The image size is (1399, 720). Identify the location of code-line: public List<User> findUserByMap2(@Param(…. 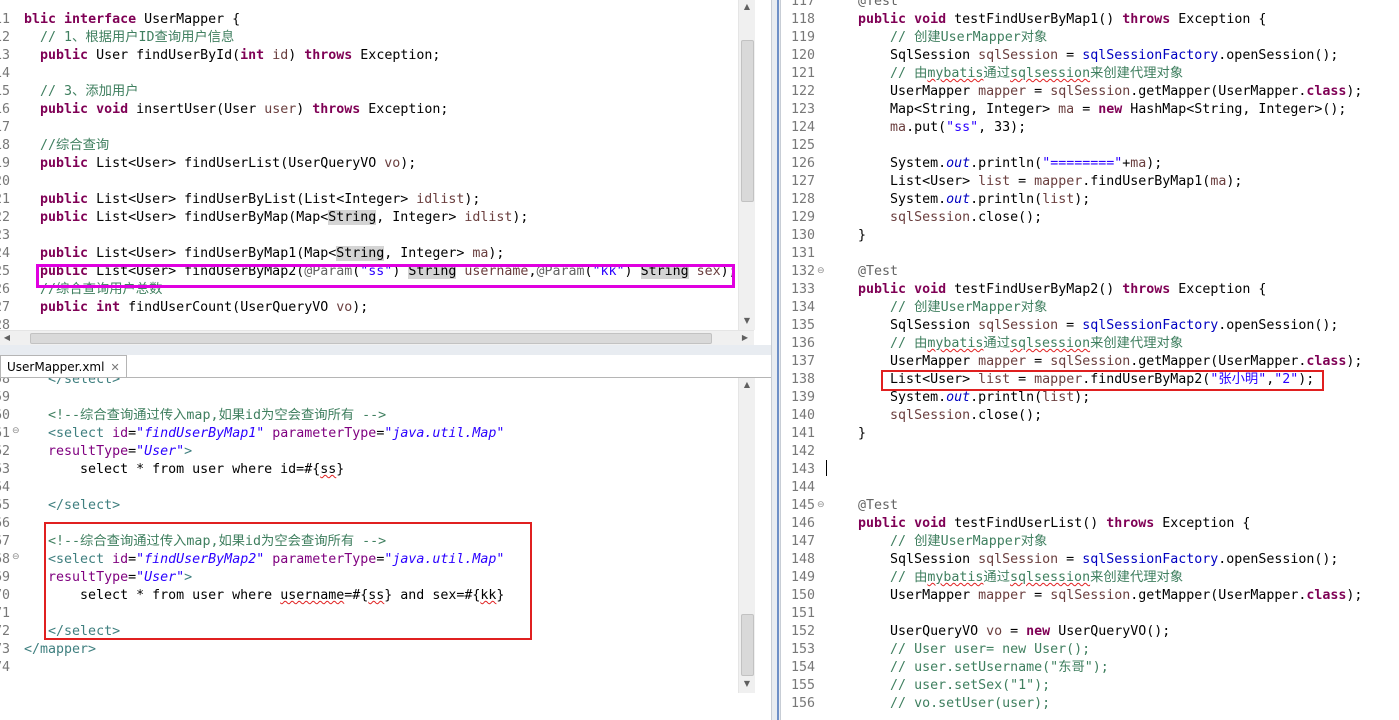
(380, 272).